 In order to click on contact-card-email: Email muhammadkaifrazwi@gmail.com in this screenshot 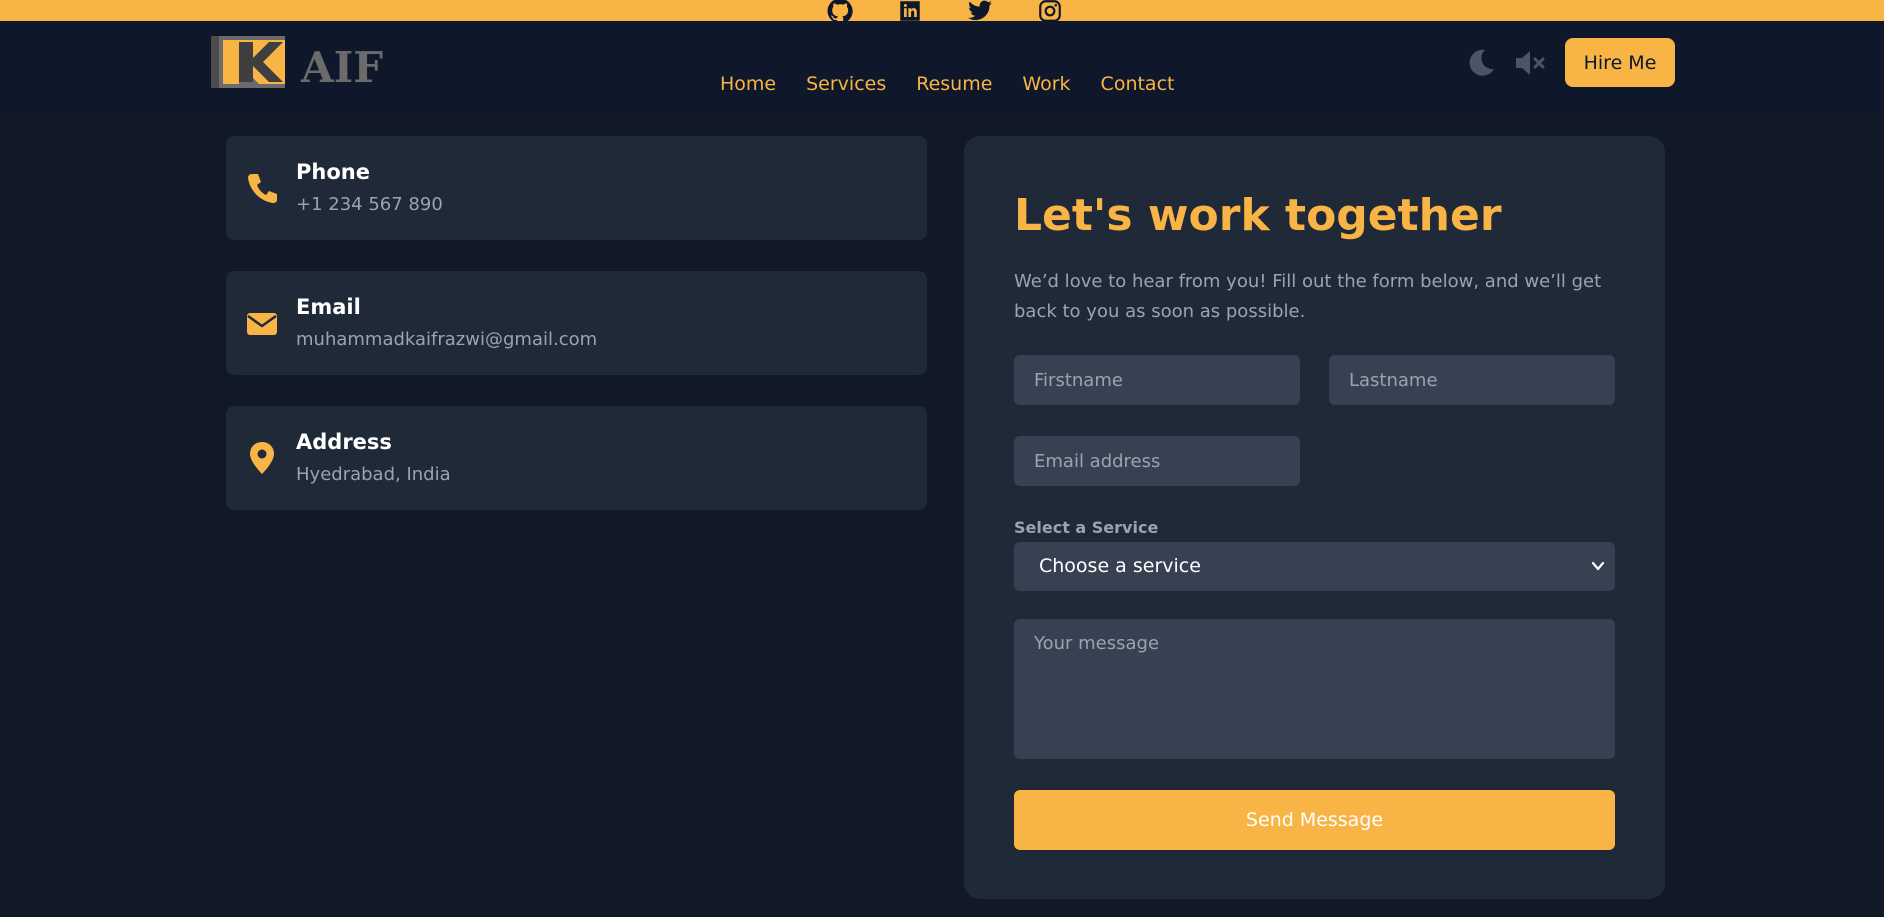, I will do `click(576, 323)`.